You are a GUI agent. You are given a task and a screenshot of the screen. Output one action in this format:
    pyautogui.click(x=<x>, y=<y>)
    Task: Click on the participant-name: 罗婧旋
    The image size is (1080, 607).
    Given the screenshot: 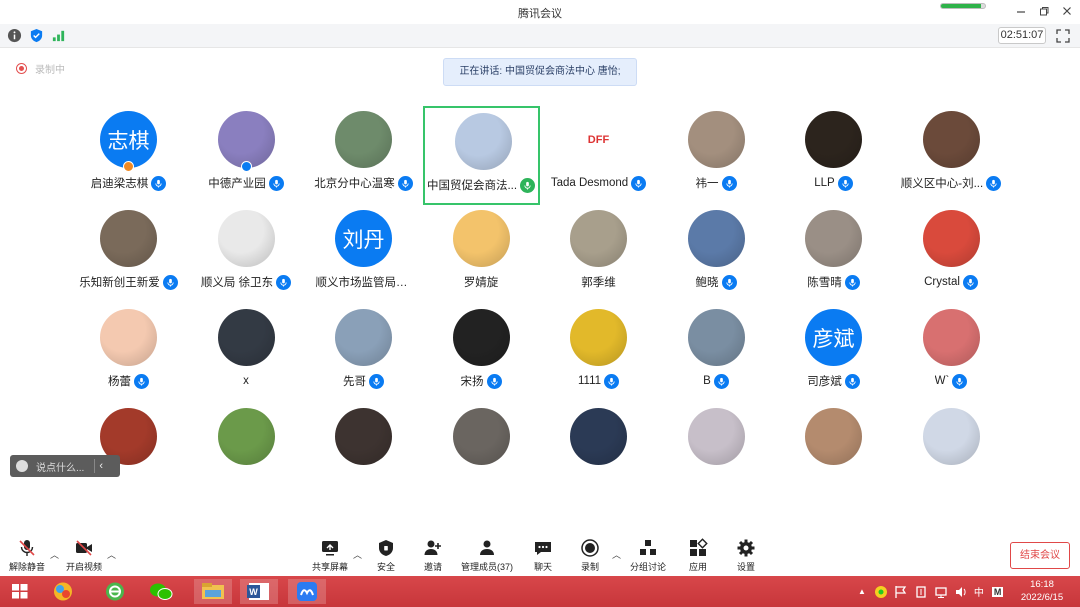 What is the action you would take?
    pyautogui.click(x=481, y=283)
    